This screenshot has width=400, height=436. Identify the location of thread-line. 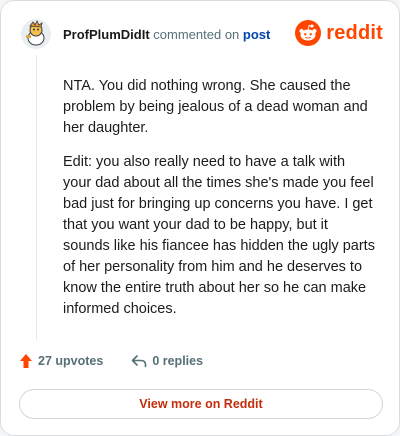
(36, 197).